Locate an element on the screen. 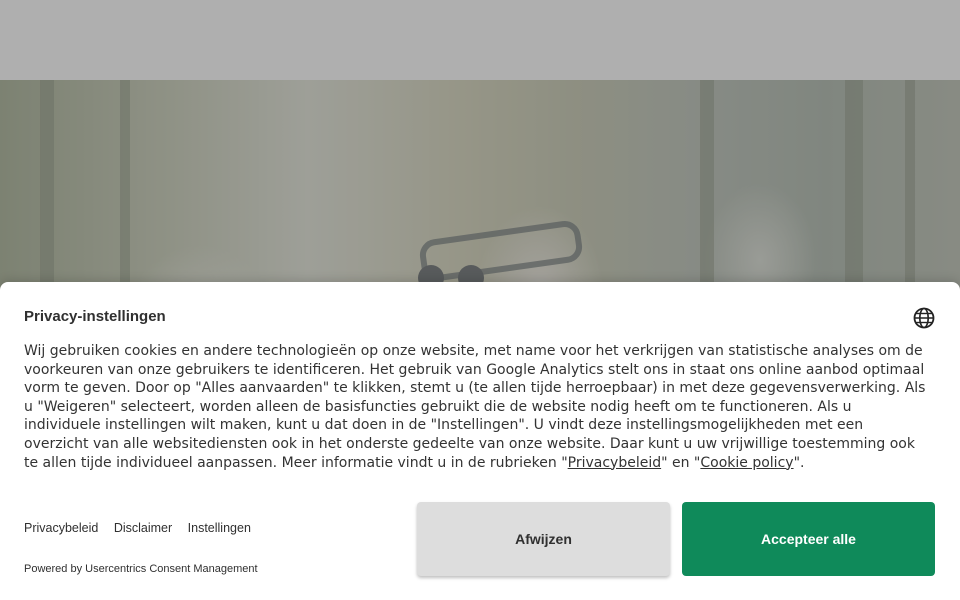 Image resolution: width=960 pixels, height=600 pixels. globe-icon is located at coordinates (924, 318).